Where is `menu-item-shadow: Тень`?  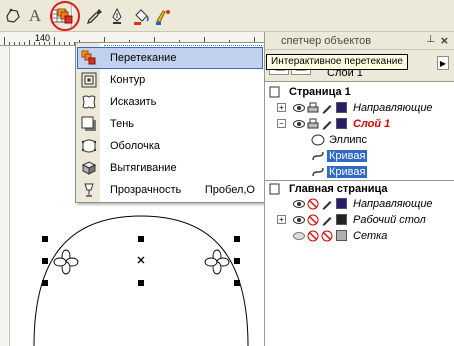 menu-item-shadow: Тень is located at coordinates (170, 124).